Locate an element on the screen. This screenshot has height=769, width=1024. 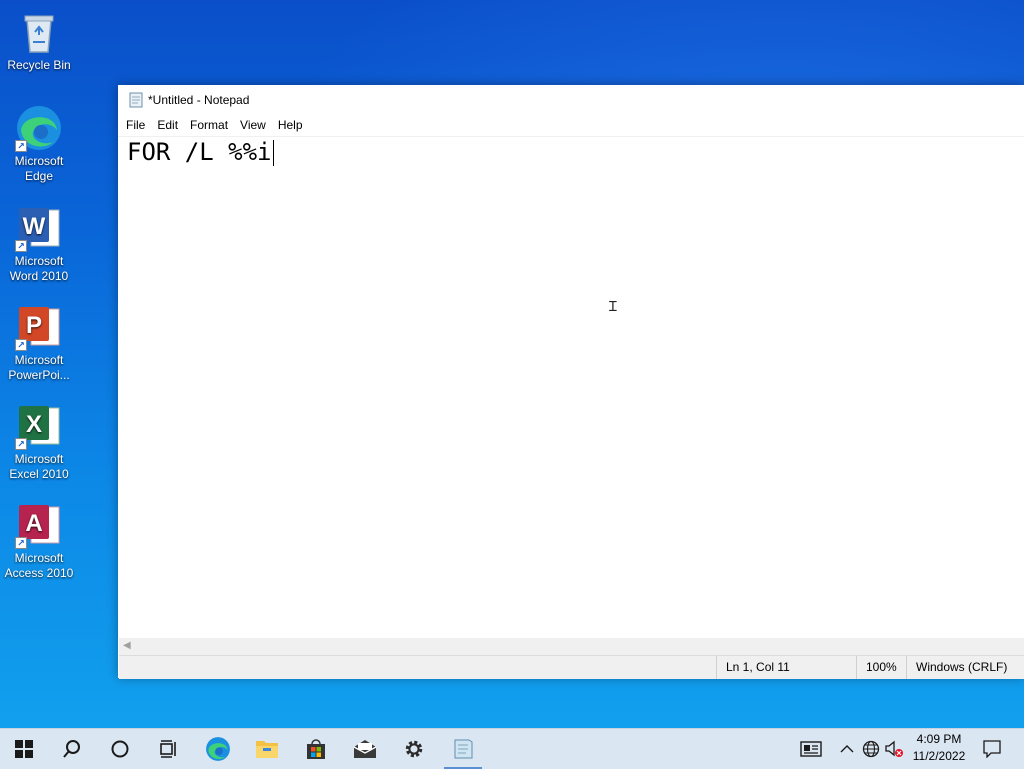
status-position: Ln 1, Col 11 is located at coordinates (786, 667).